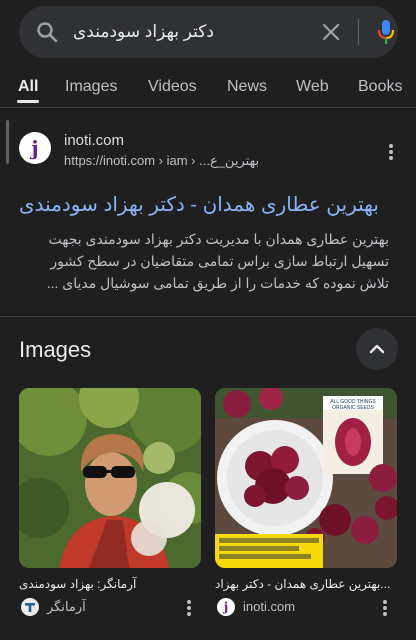 The height and width of the screenshot is (640, 416). I want to click on search-bar: دکتر بهزاد سودمندی, so click(208, 32).